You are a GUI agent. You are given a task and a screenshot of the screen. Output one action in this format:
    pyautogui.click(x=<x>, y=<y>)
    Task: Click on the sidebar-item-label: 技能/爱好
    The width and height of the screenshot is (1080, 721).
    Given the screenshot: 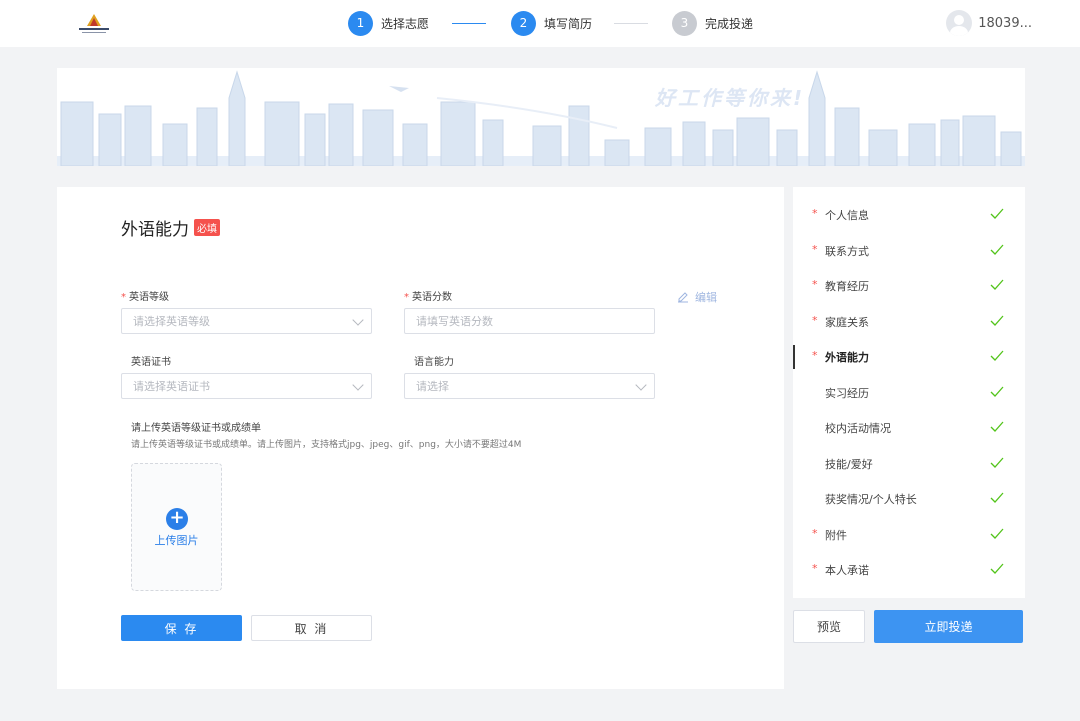 What is the action you would take?
    pyautogui.click(x=849, y=464)
    